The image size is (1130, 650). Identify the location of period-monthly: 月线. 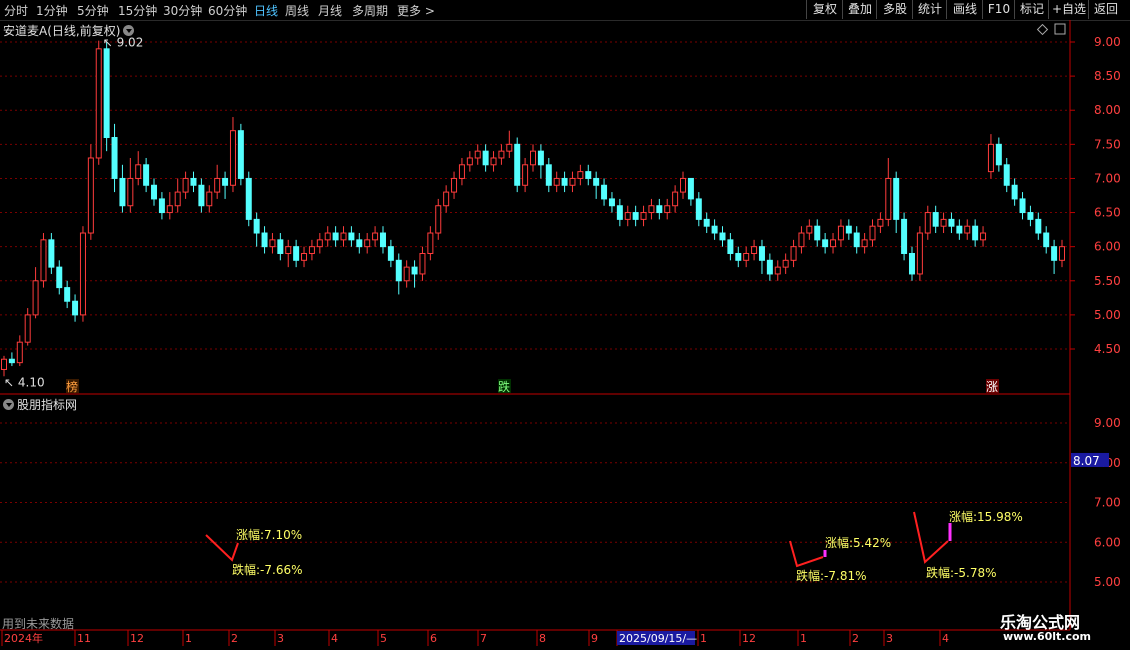
(330, 10).